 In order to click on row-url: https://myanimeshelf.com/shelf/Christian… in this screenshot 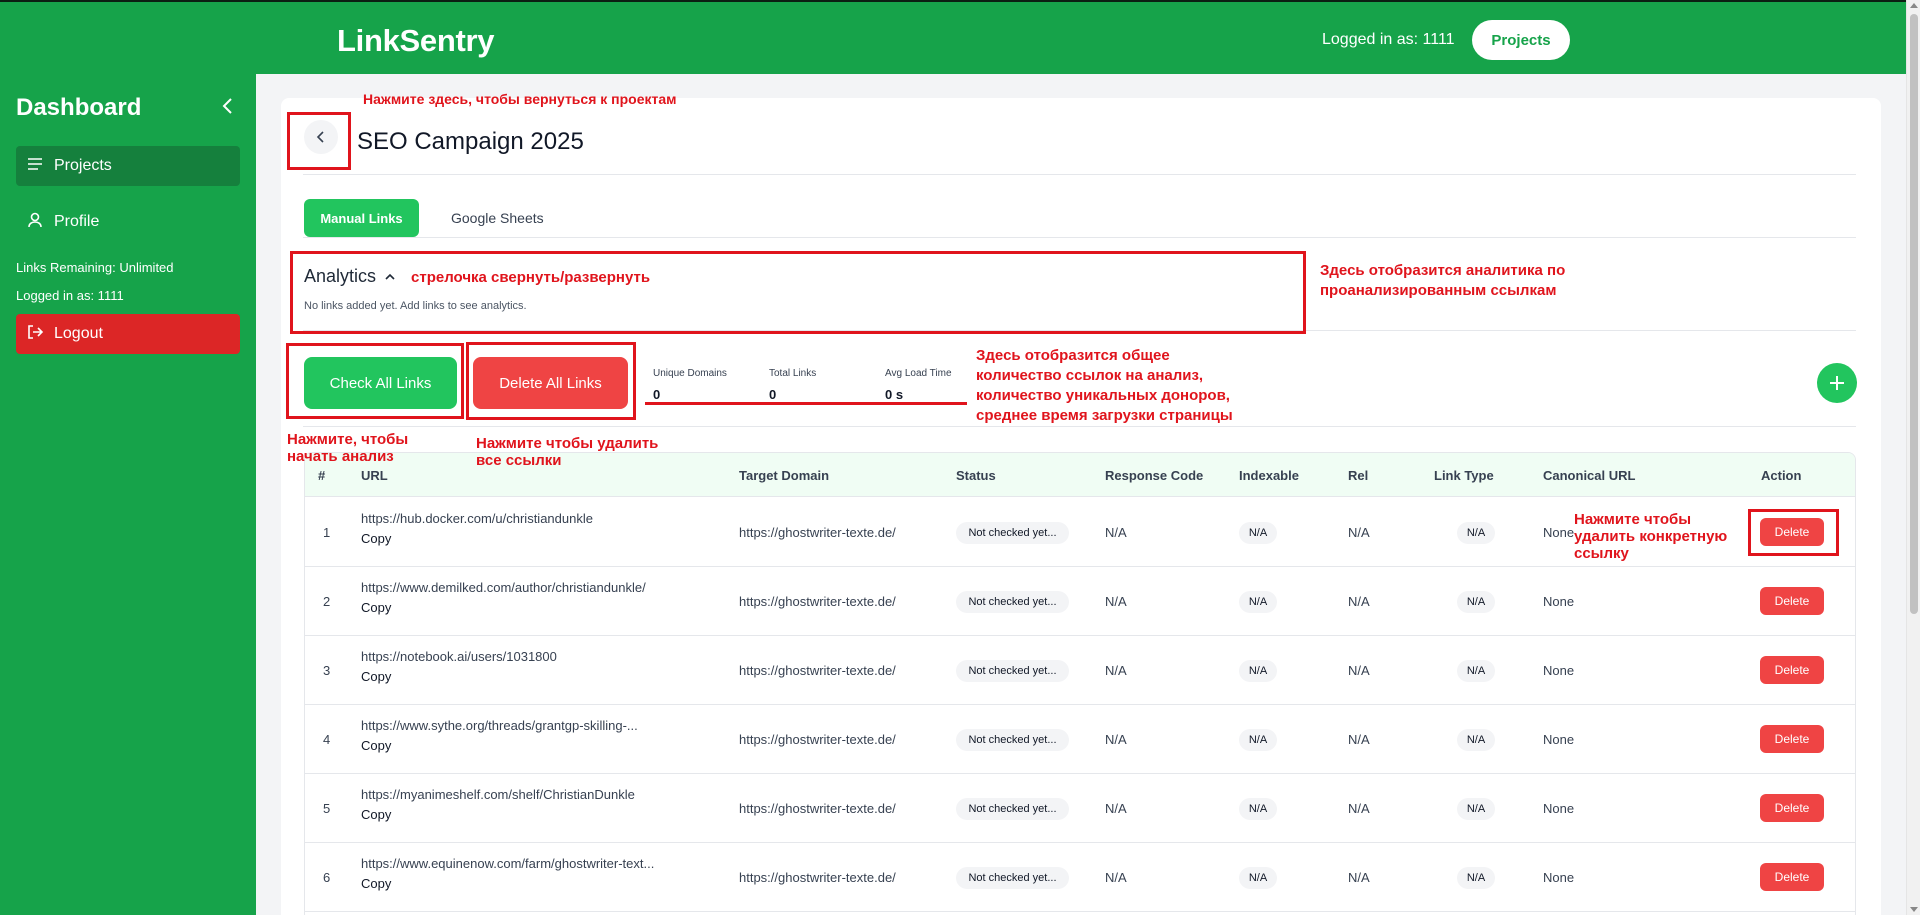, I will do `click(498, 794)`.